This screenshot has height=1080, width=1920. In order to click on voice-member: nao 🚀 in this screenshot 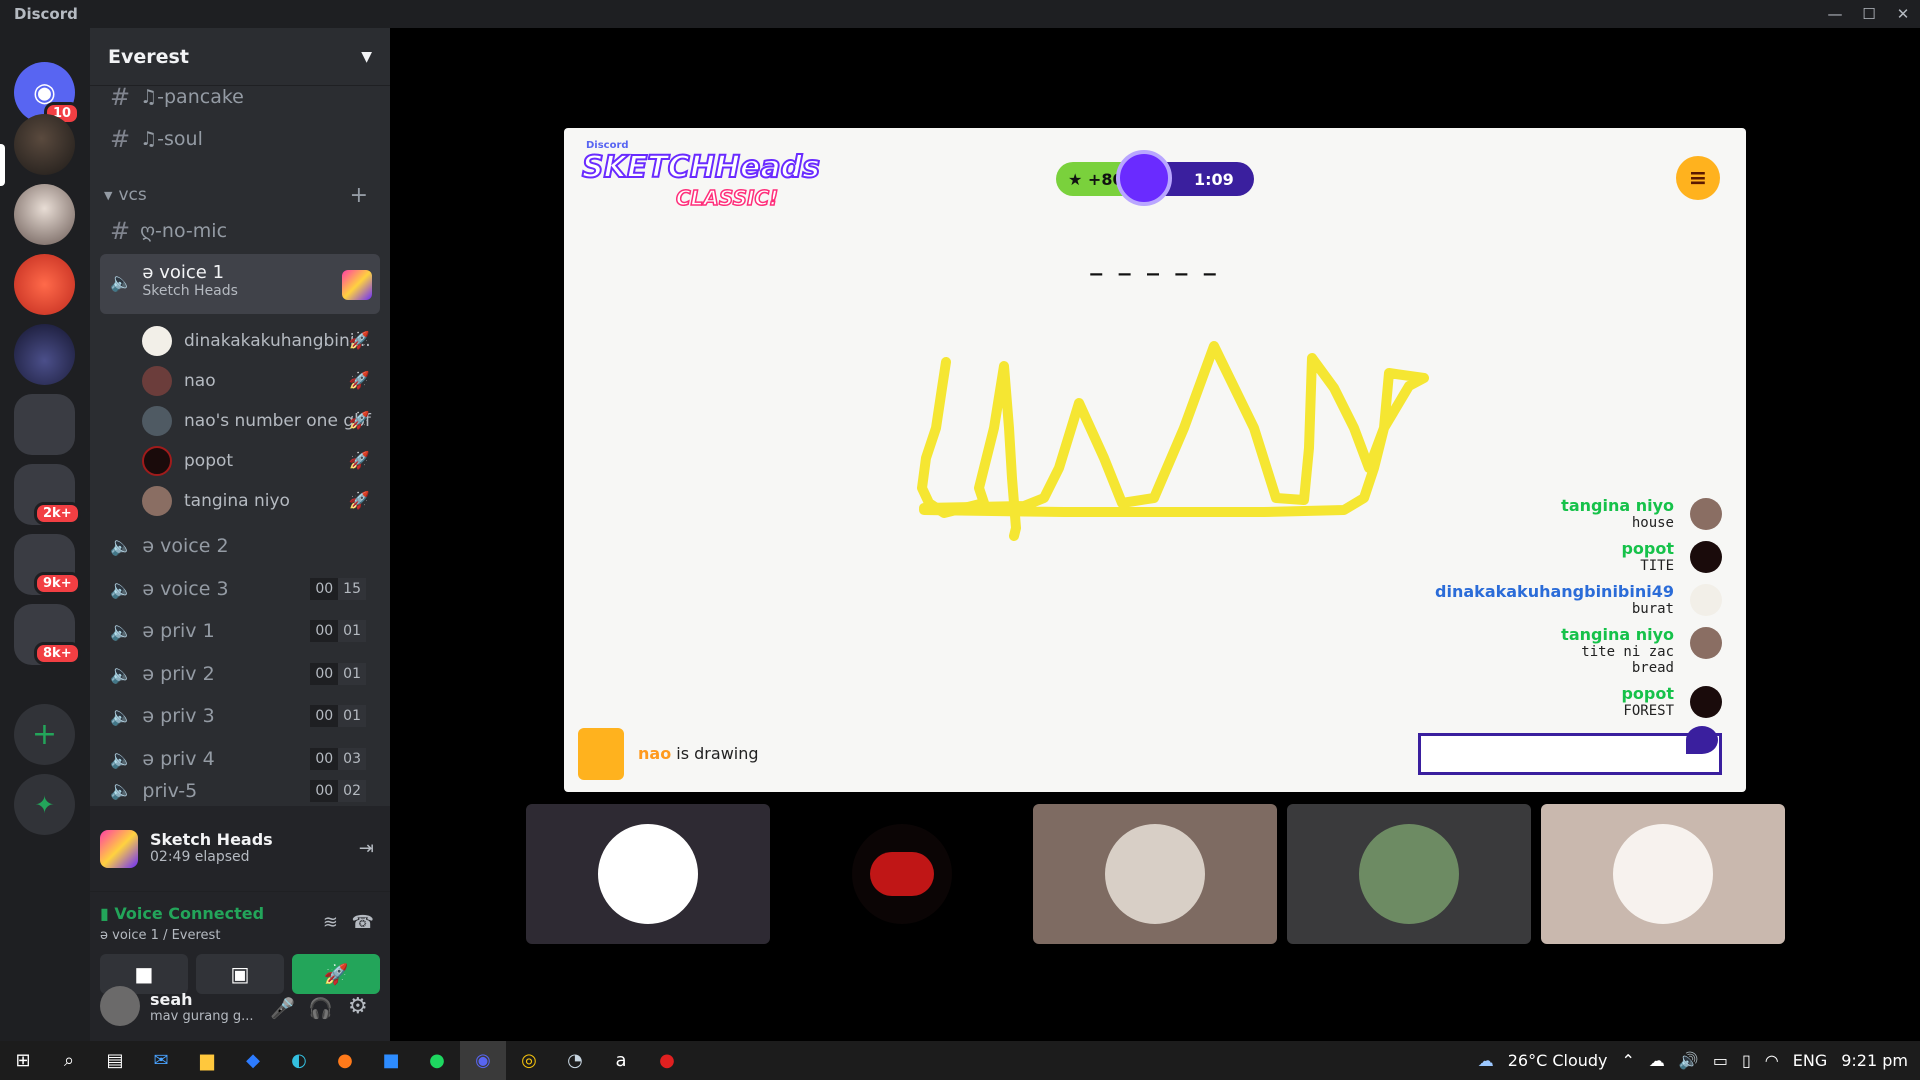, I will do `click(259, 381)`.